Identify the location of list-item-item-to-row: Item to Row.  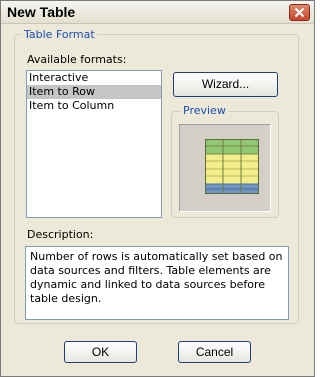
(94, 92).